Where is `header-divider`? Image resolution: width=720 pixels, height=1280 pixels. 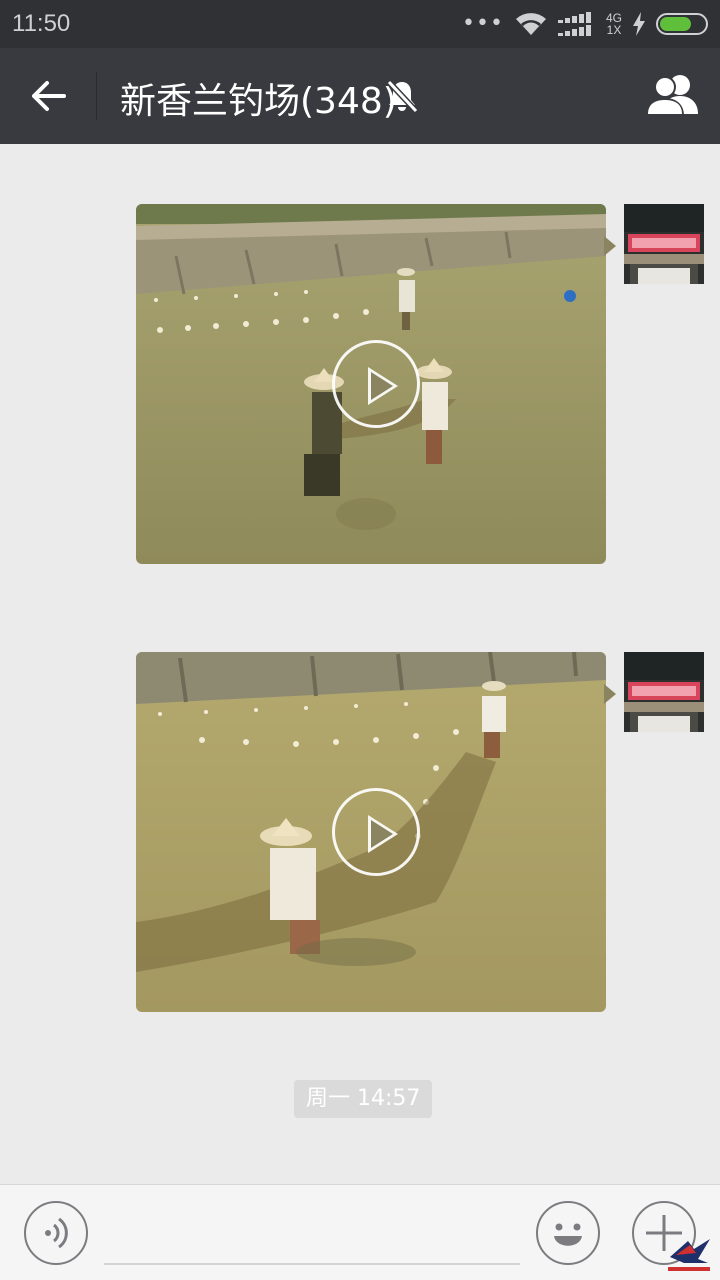 header-divider is located at coordinates (96, 96).